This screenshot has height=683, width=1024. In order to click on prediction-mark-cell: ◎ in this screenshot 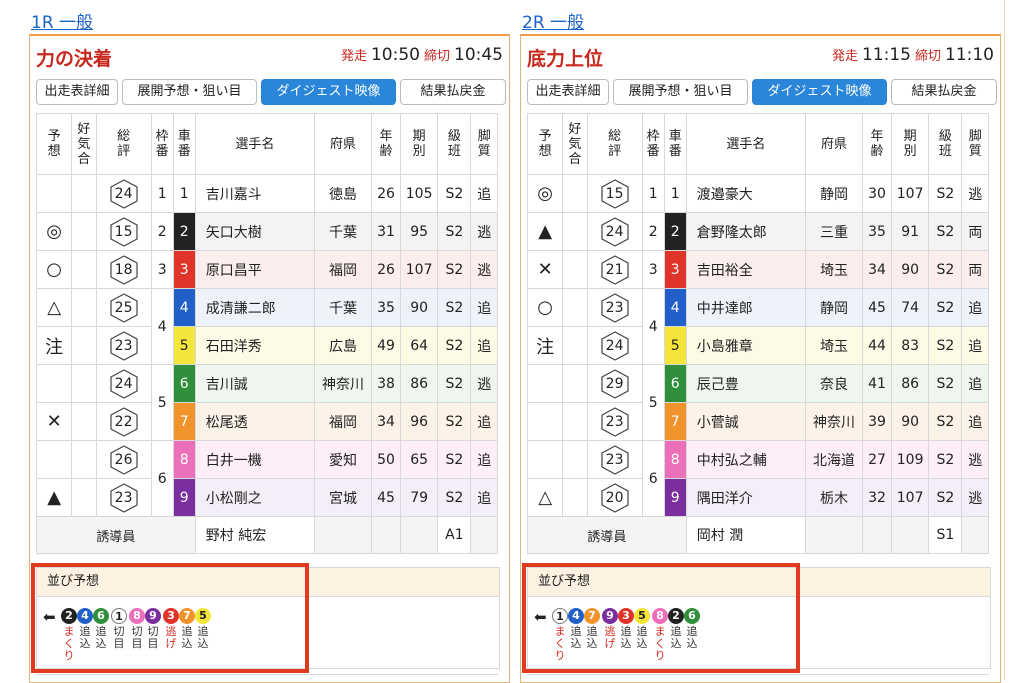, I will do `click(54, 231)`.